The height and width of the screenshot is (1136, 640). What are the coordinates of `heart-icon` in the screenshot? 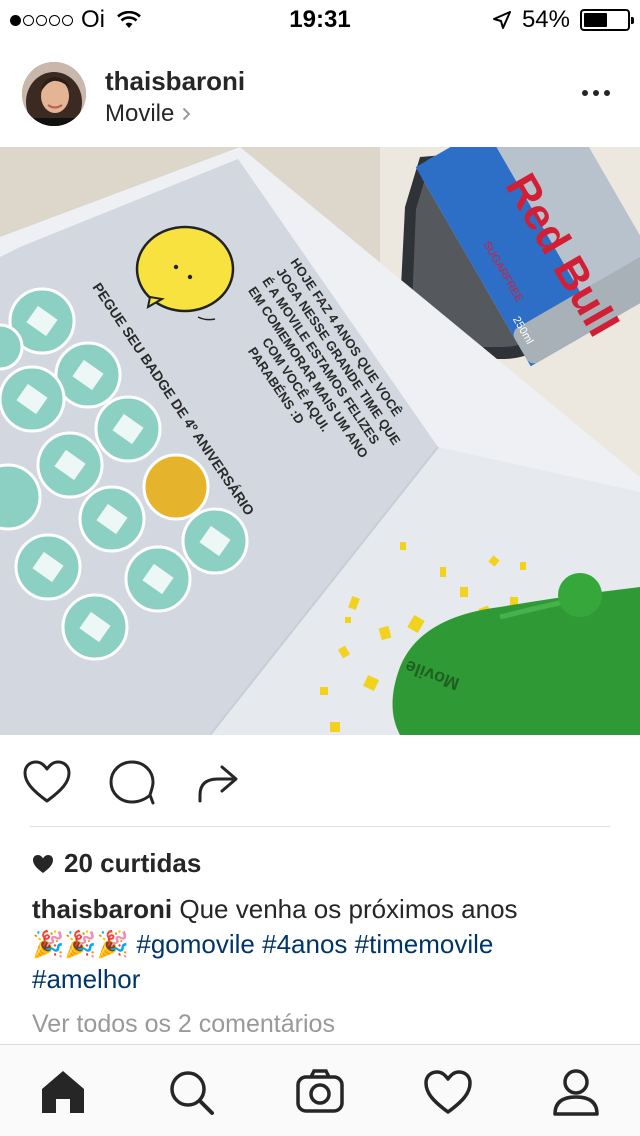 It's located at (47, 782).